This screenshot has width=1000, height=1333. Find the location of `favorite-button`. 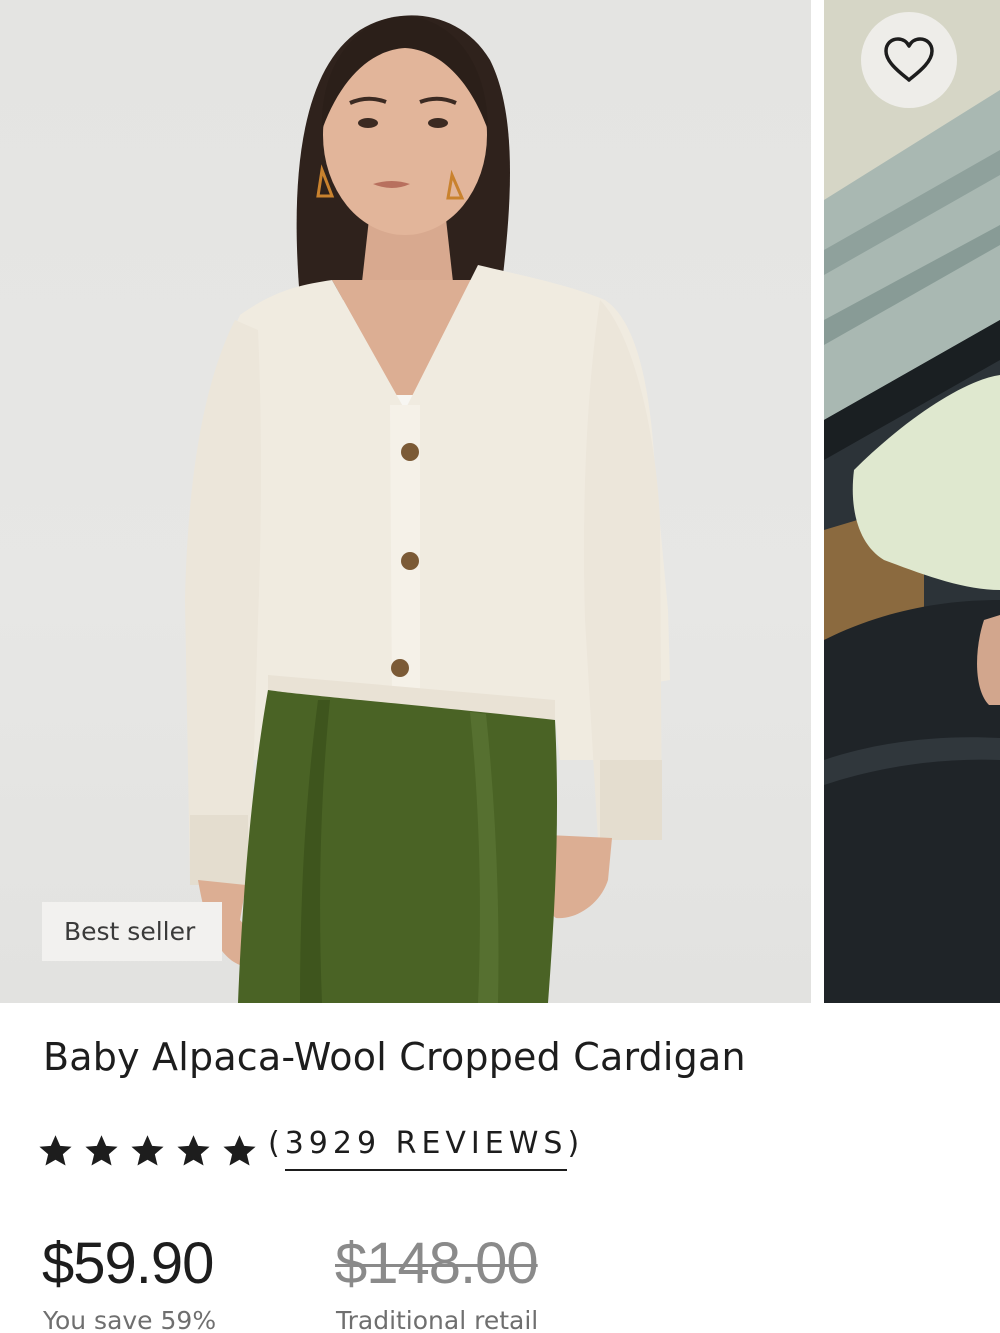

favorite-button is located at coordinates (909, 60).